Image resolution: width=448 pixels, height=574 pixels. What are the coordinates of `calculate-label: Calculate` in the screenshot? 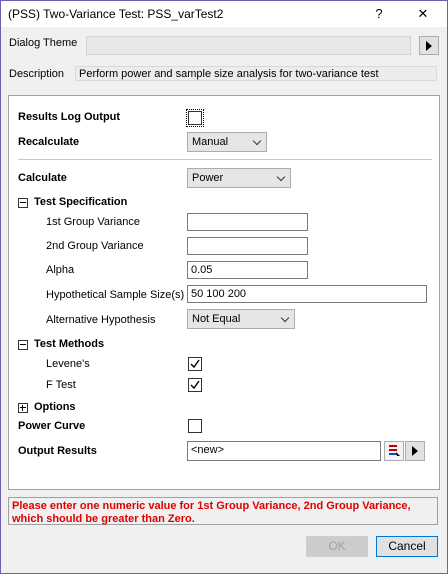 It's located at (42, 178).